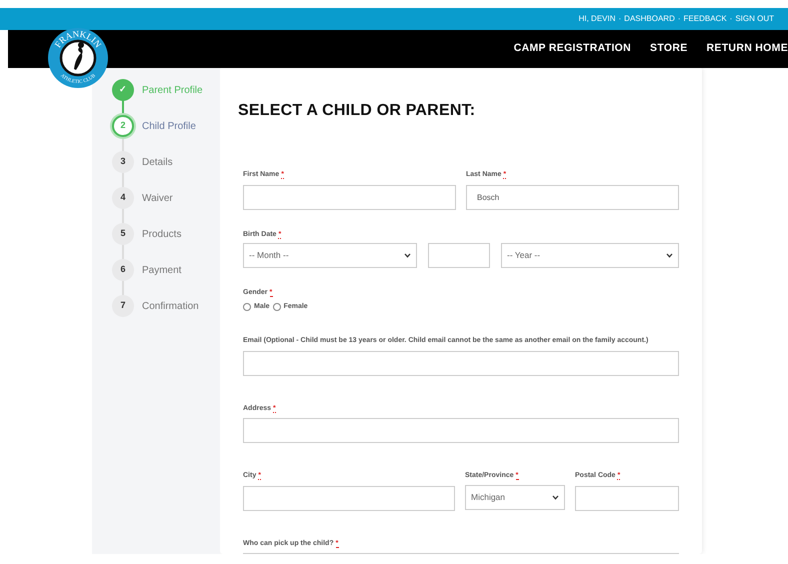 Image resolution: width=788 pixels, height=564 pixels. What do you see at coordinates (573, 49) in the screenshot?
I see `nav-link: CAMP REGISTRATION` at bounding box center [573, 49].